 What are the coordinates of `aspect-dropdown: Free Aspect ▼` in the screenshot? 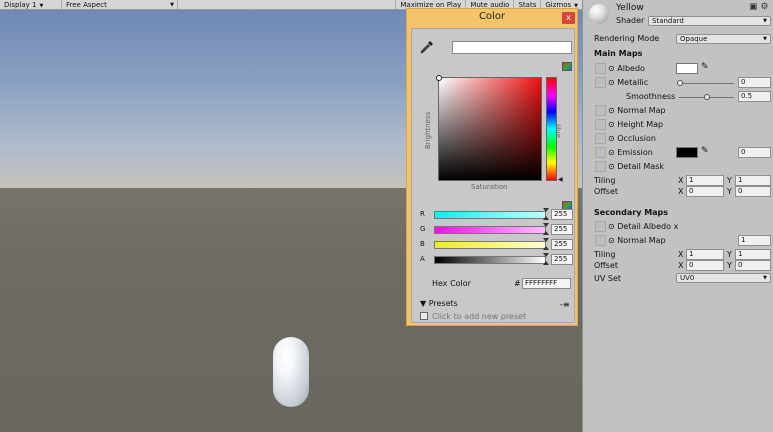 It's located at (120, 4).